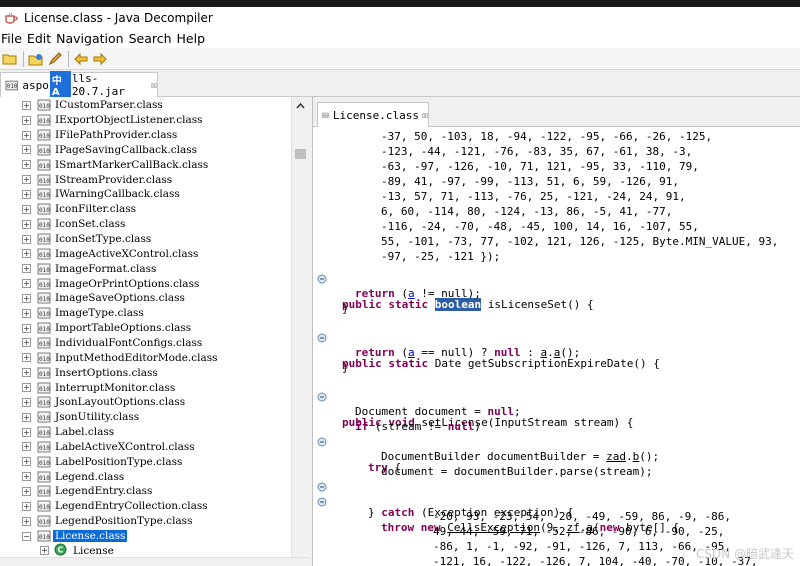  I want to click on tree-item: +010 LabelPositionType.class, so click(145, 461).